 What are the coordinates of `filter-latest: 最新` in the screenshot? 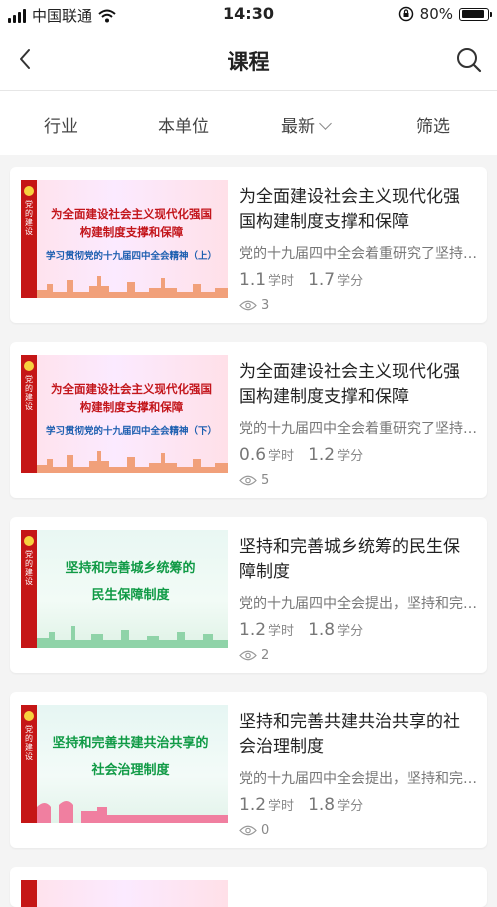 It's located at (306, 124).